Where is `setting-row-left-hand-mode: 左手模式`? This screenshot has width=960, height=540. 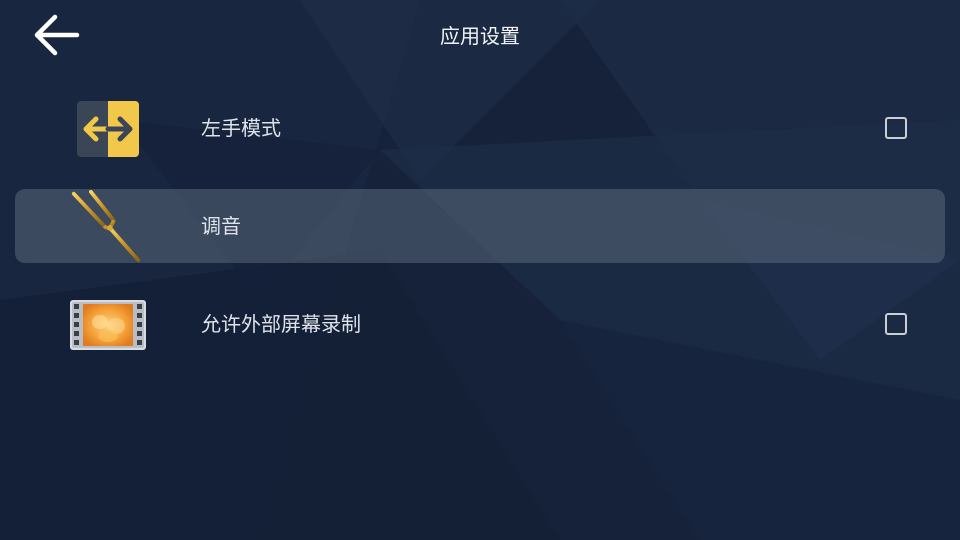 setting-row-left-hand-mode: 左手模式 is located at coordinates (480, 128).